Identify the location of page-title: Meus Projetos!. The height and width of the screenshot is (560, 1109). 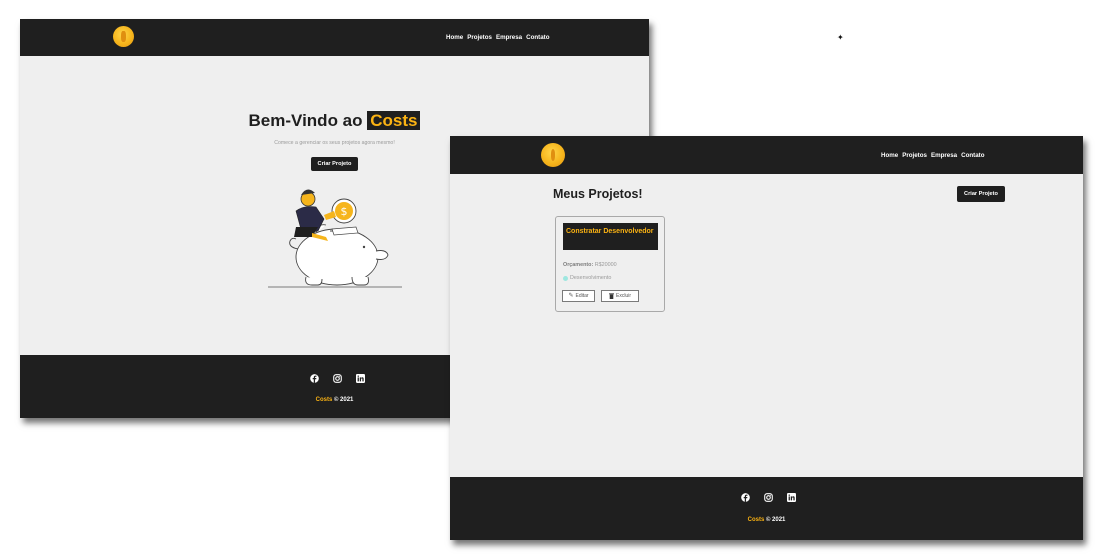
(598, 194).